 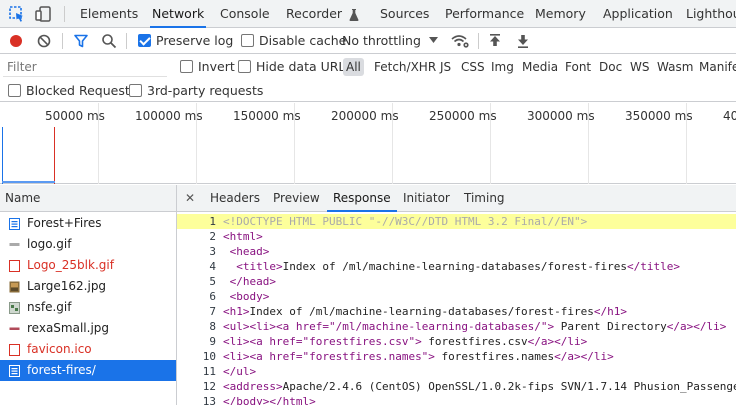 What do you see at coordinates (675, 67) in the screenshot?
I see `type-filter-wasm: Wasm` at bounding box center [675, 67].